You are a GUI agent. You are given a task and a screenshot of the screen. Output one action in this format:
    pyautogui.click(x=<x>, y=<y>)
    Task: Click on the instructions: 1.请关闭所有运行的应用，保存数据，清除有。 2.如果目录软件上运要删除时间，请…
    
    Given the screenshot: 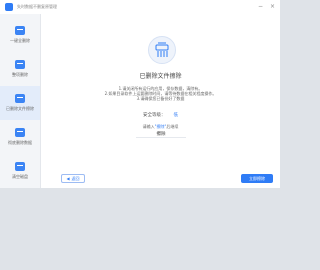 What is the action you would take?
    pyautogui.click(x=160, y=93)
    